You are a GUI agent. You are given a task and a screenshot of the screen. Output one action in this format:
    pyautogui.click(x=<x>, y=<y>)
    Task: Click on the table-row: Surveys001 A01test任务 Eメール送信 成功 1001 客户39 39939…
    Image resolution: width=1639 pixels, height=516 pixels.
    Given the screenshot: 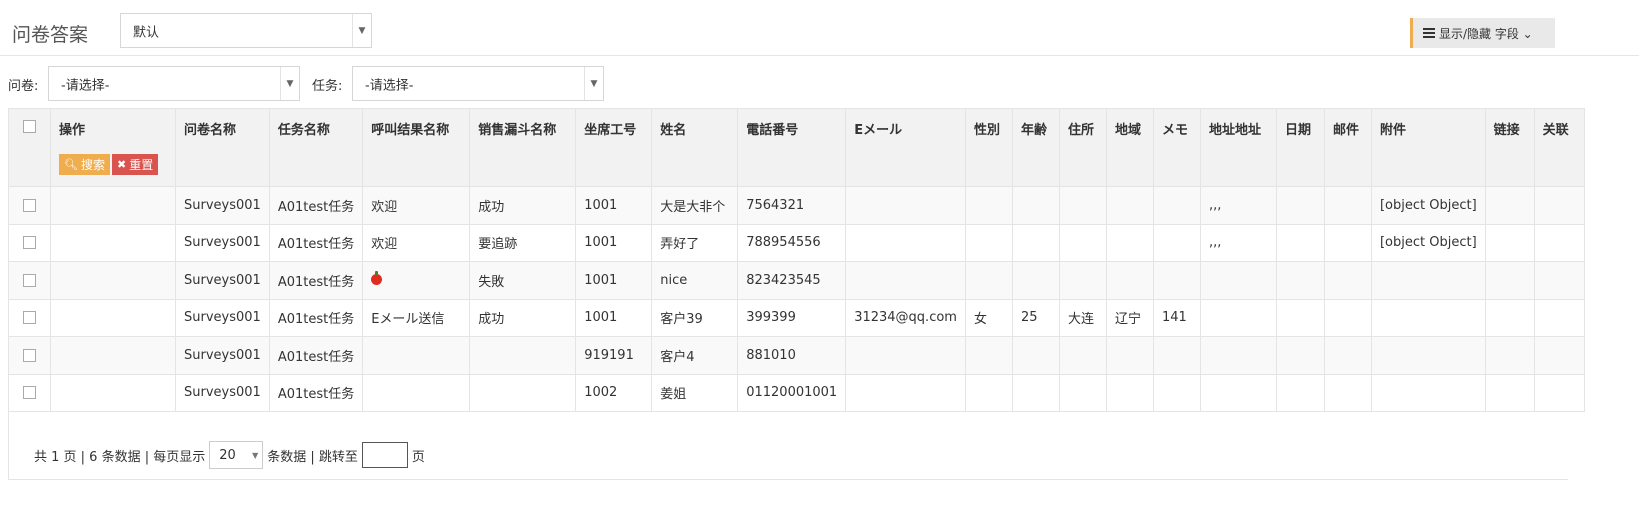 What is the action you would take?
    pyautogui.click(x=796, y=317)
    